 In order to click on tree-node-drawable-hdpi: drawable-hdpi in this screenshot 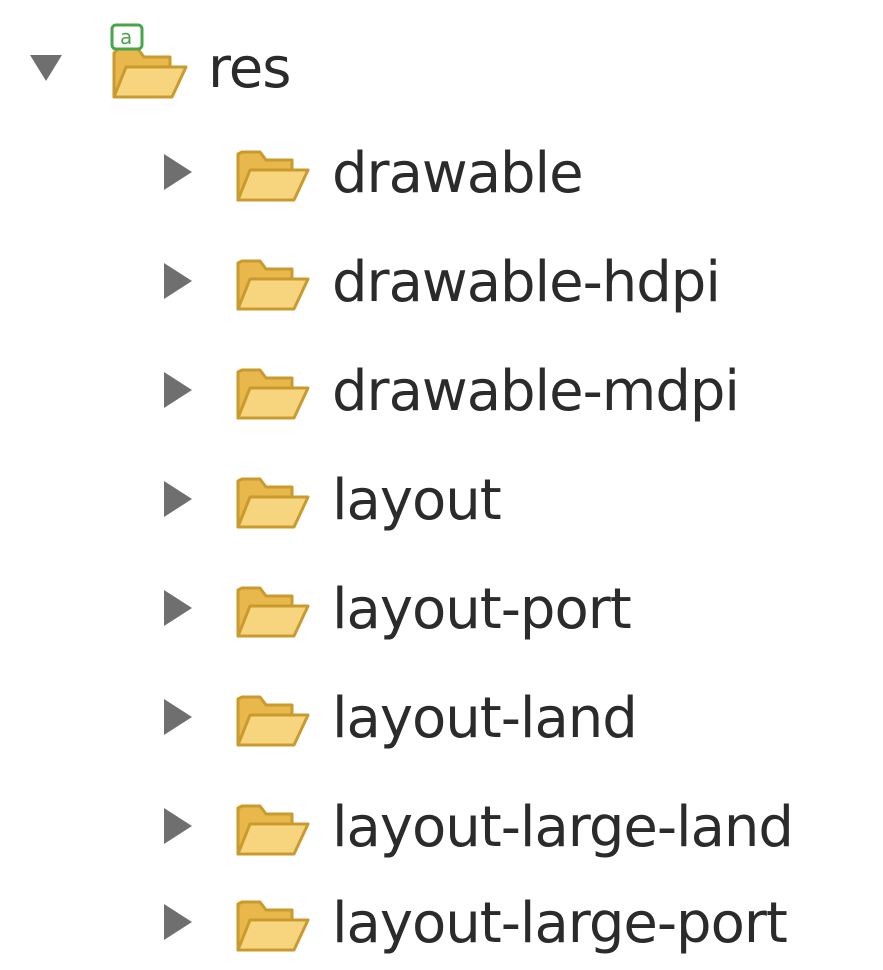, I will do `click(441, 281)`.